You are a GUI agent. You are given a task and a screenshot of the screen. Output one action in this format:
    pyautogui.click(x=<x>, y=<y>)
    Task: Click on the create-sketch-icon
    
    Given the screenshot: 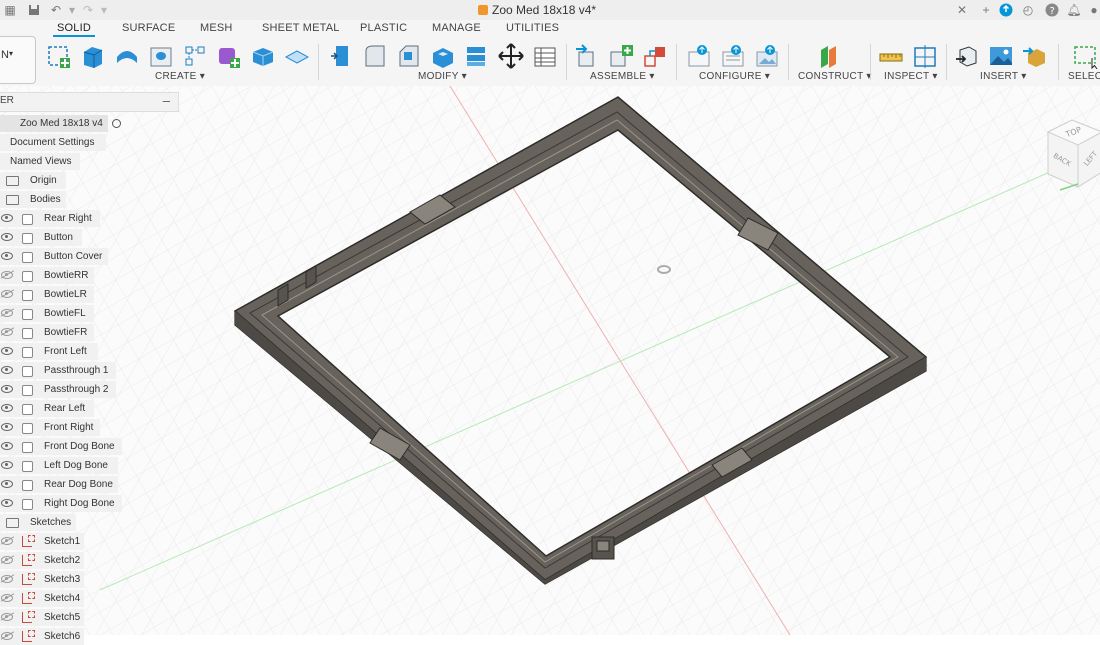 What is the action you would take?
    pyautogui.click(x=59, y=56)
    